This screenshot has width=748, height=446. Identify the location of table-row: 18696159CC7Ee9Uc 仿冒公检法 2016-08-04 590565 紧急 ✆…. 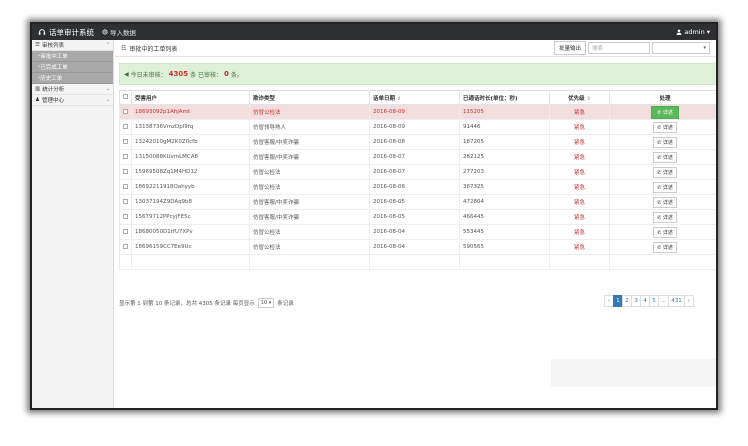
(417, 247).